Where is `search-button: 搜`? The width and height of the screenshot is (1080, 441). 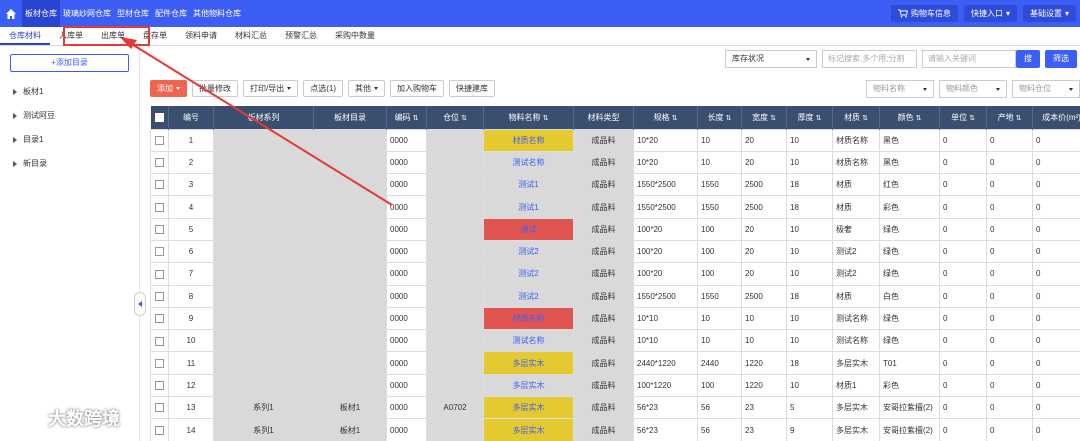
search-button: 搜 is located at coordinates (1028, 59).